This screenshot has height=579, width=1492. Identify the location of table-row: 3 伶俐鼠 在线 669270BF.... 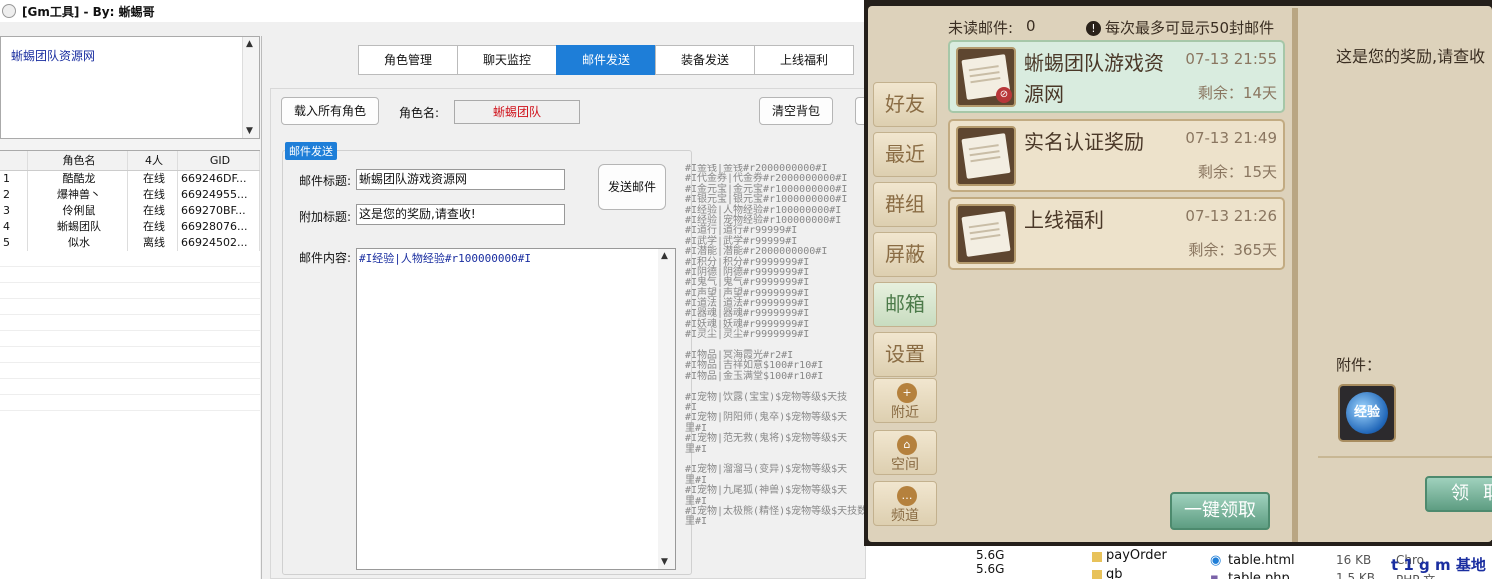
(130, 211).